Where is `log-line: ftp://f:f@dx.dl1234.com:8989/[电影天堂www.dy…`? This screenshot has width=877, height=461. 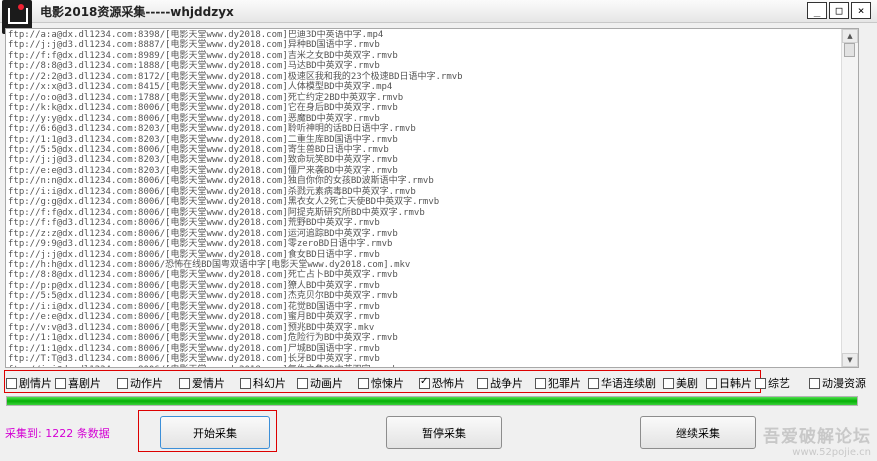
log-line: ftp://f:f@dx.dl1234.com:8989/[电影天堂www.dy… is located at coordinates (203, 55).